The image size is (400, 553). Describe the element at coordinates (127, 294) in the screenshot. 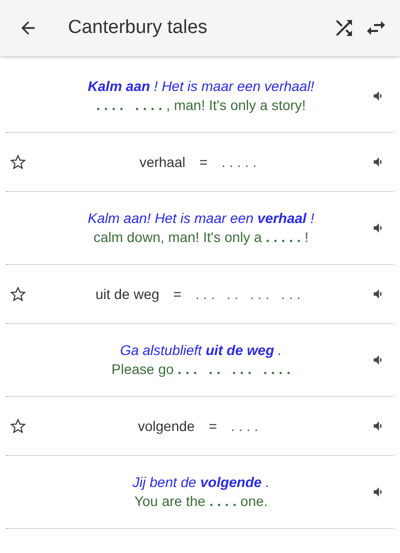

I see `dutch-word: uit de weg` at that location.